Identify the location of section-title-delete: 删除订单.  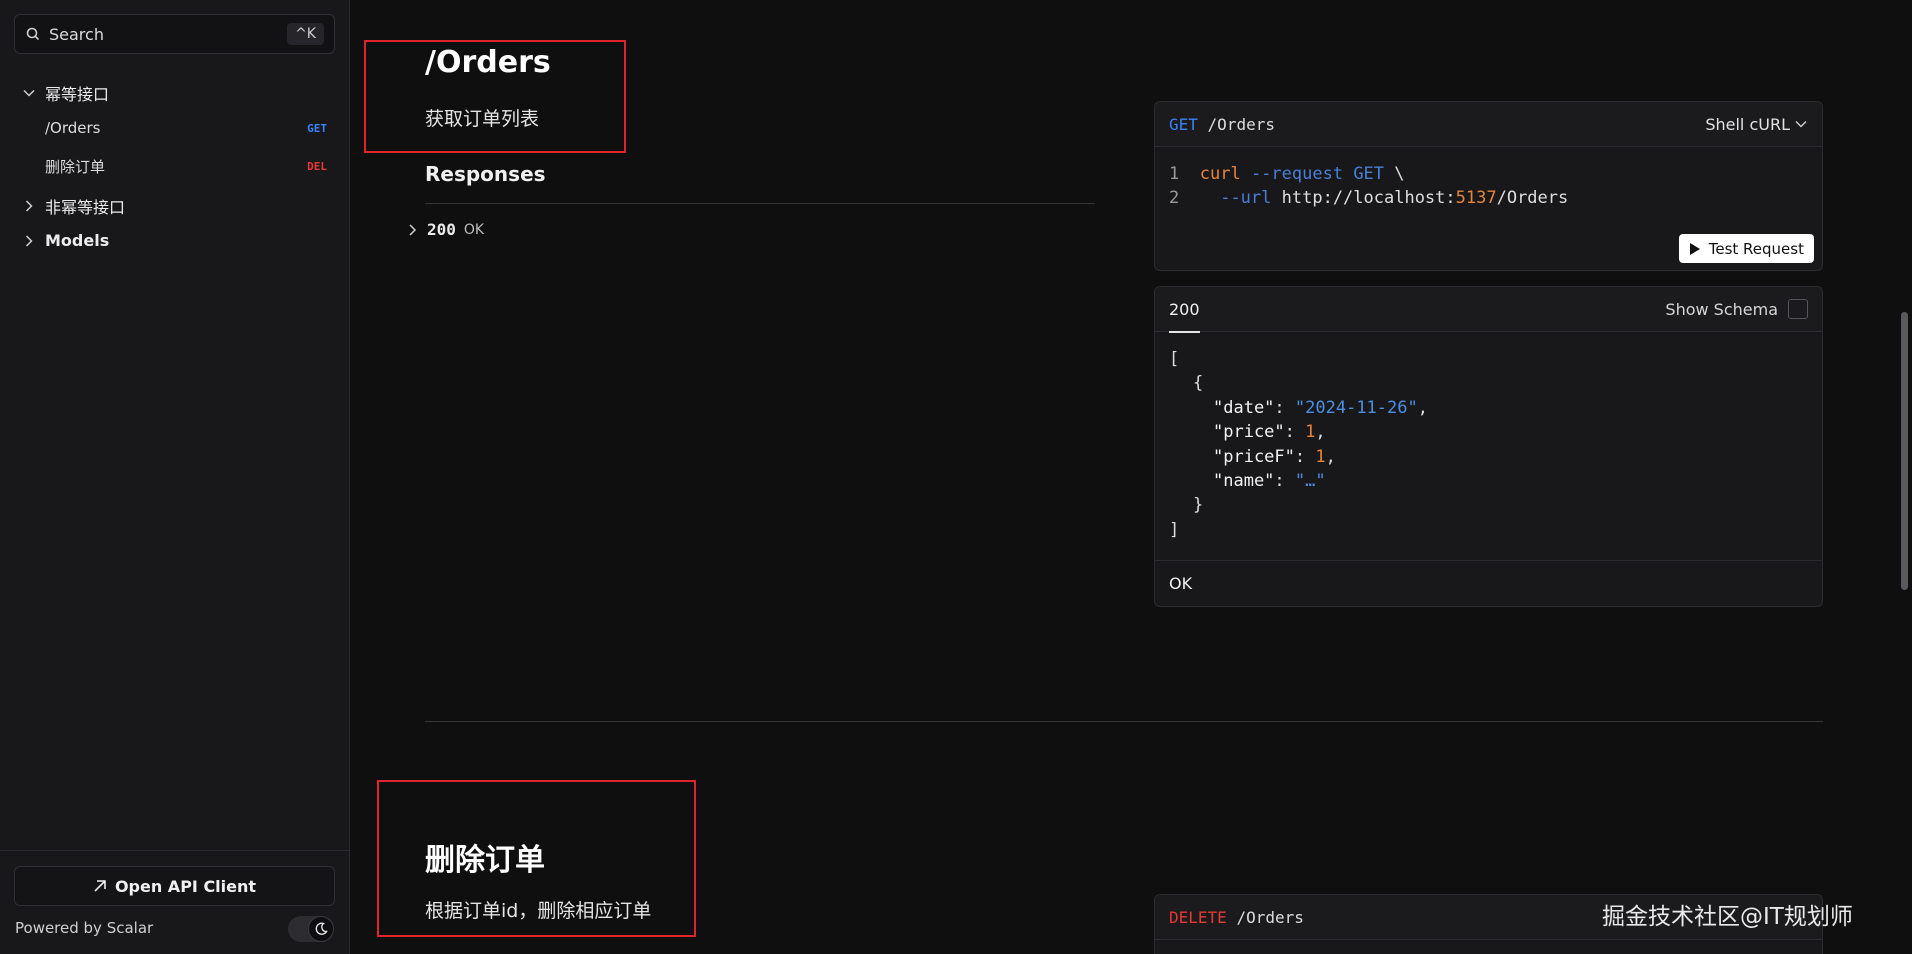
(485, 860).